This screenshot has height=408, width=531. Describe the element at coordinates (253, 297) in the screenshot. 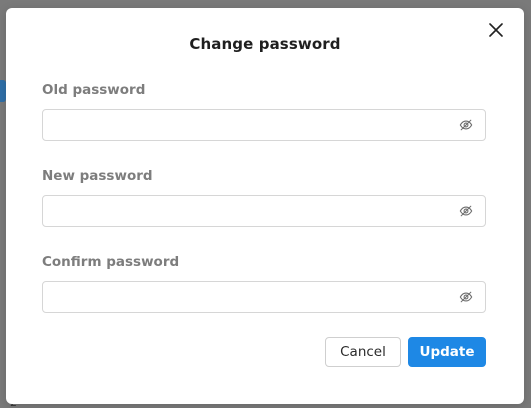

I see `confirm-password-input` at that location.